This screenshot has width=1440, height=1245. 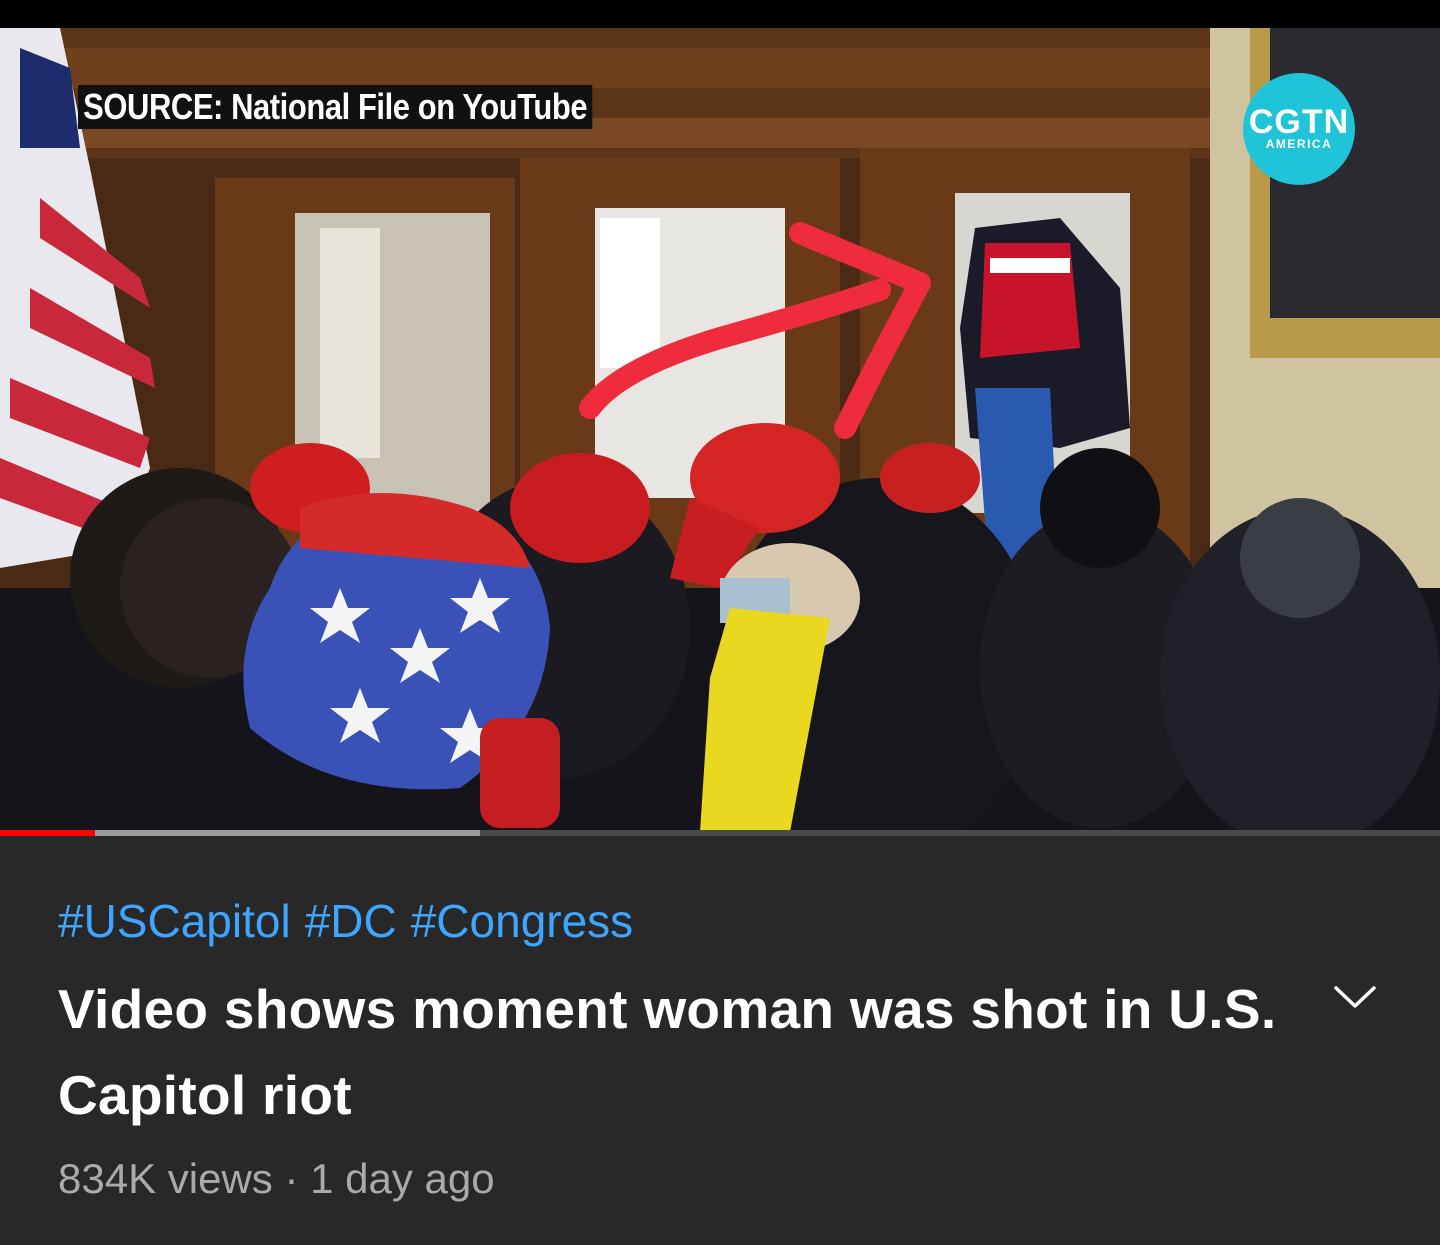 What do you see at coordinates (165, 1178) in the screenshot?
I see `view-count: 834K views` at bounding box center [165, 1178].